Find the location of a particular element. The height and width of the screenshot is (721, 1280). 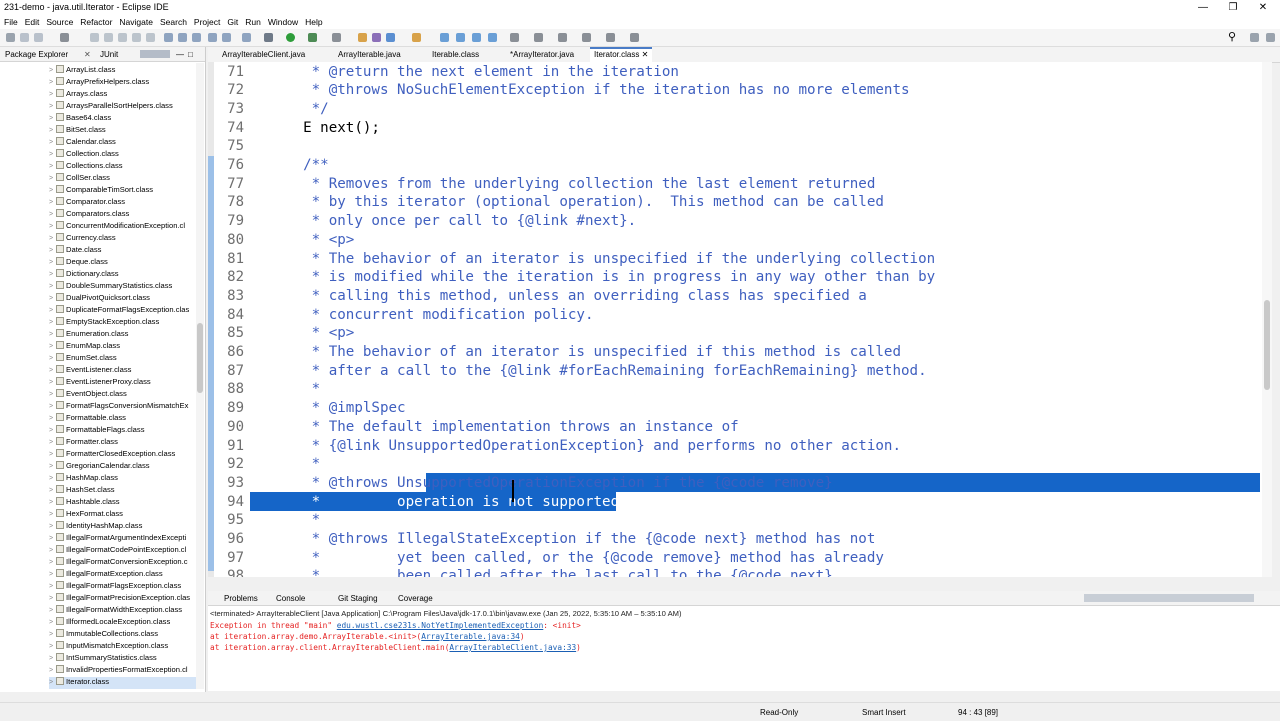

menu-refactor: Refactor is located at coordinates (95, 21).